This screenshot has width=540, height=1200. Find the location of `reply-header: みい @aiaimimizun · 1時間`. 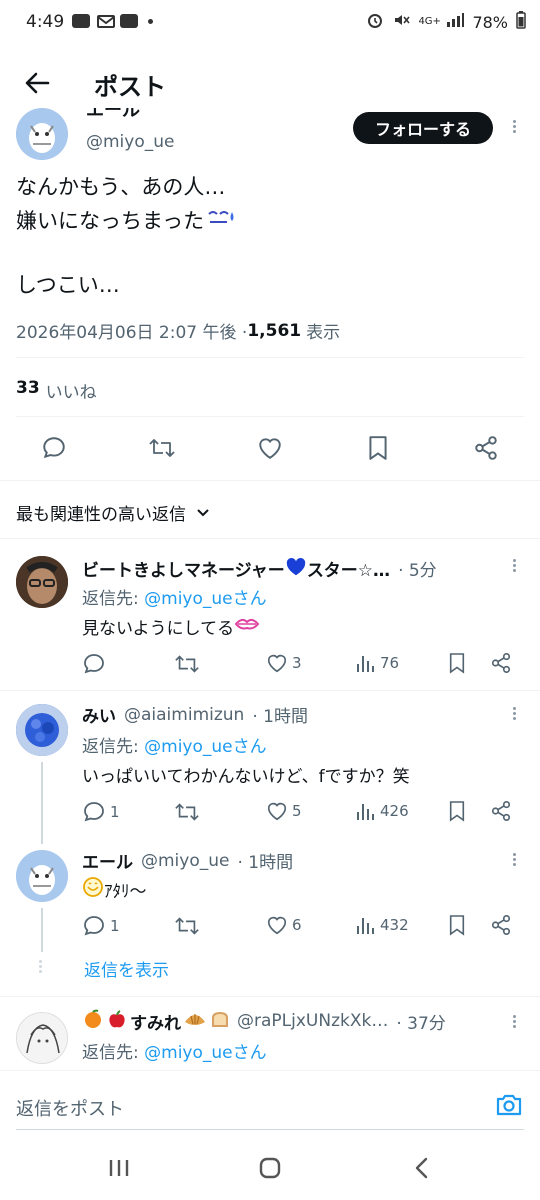

reply-header: みい @aiaimimizun · 1時間 is located at coordinates (195, 715).